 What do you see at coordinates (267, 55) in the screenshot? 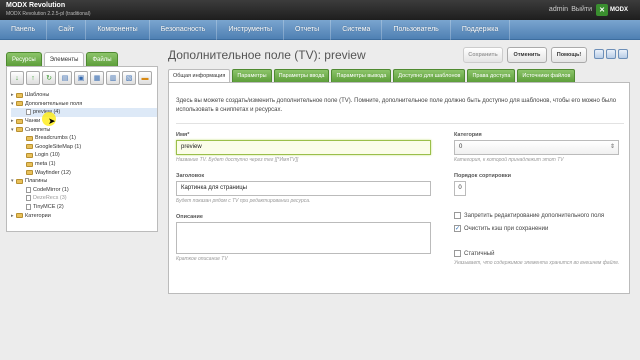
I see `page-title: Дополнительное поле (TV): preview` at bounding box center [267, 55].